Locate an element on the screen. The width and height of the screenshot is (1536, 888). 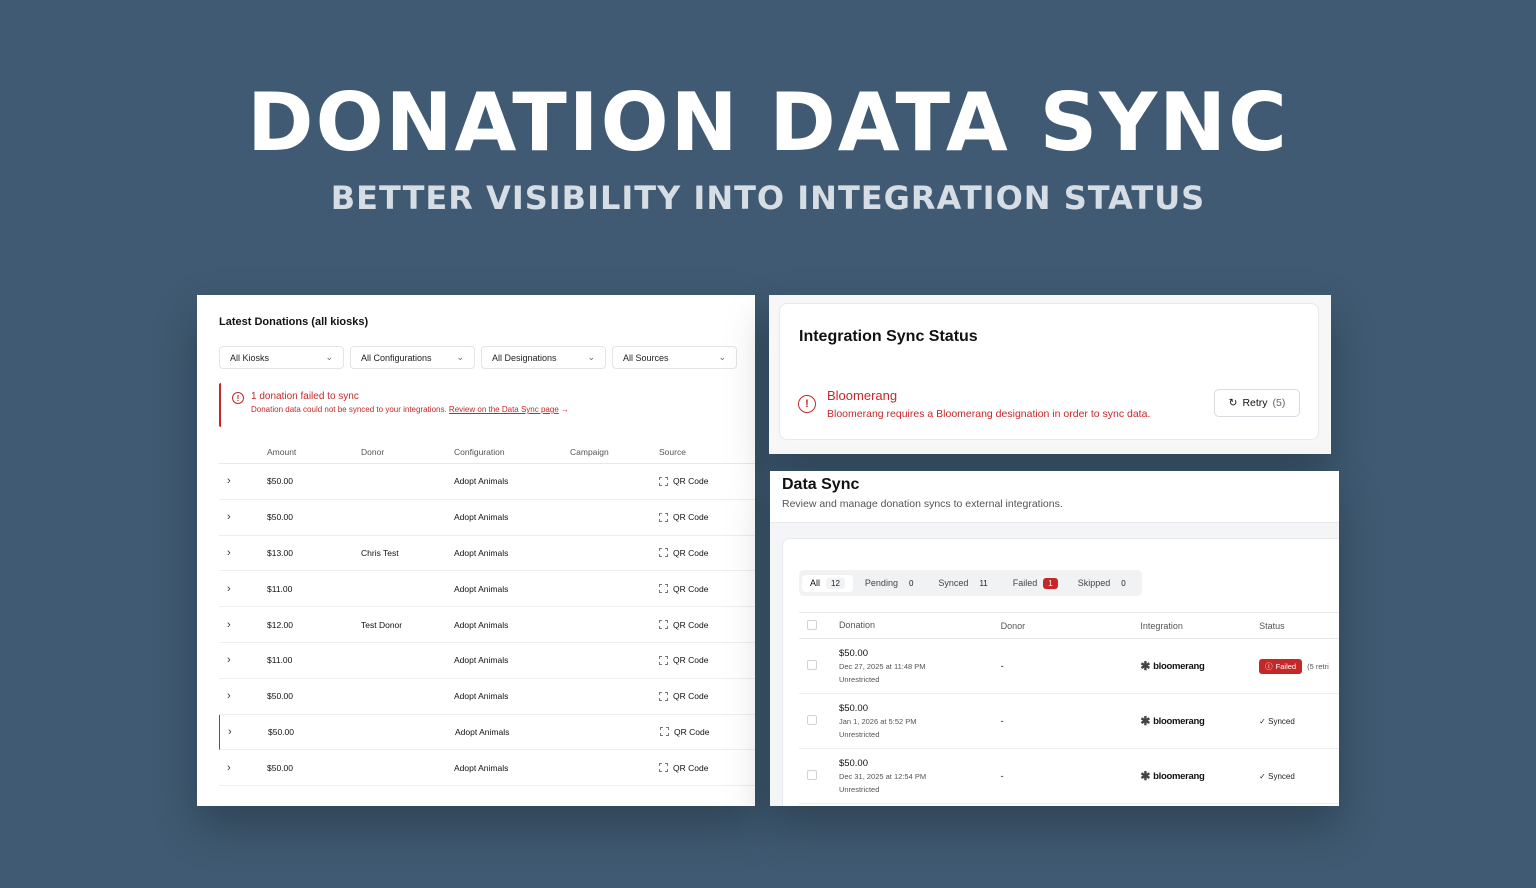
status-badge: ⓘ Failed is located at coordinates (1281, 666).